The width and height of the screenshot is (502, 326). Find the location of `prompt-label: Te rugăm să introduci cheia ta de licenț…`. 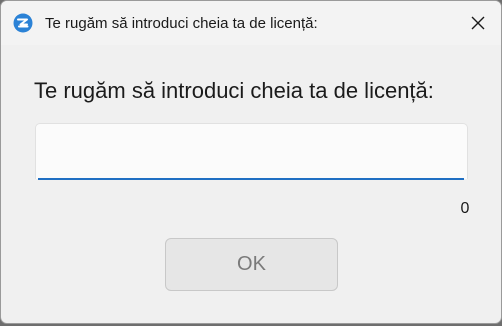

prompt-label: Te rugăm să introduci cheia ta de licenț… is located at coordinates (234, 90).